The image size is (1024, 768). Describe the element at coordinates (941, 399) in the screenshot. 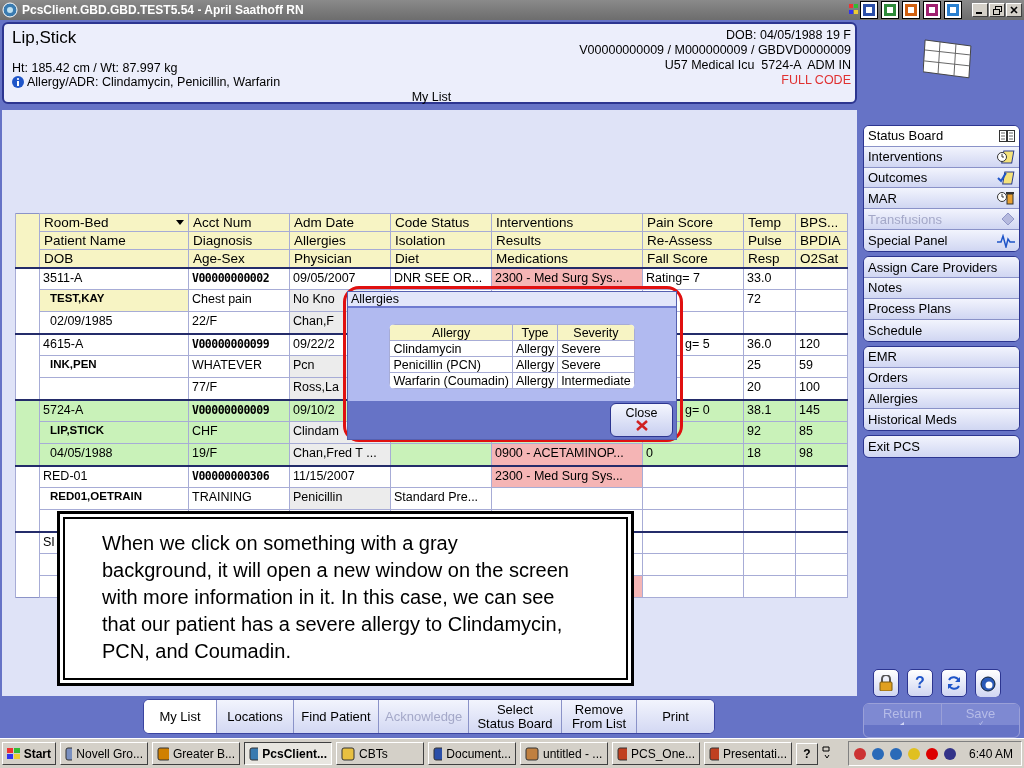

I see `sidebar-item: Allergies` at that location.